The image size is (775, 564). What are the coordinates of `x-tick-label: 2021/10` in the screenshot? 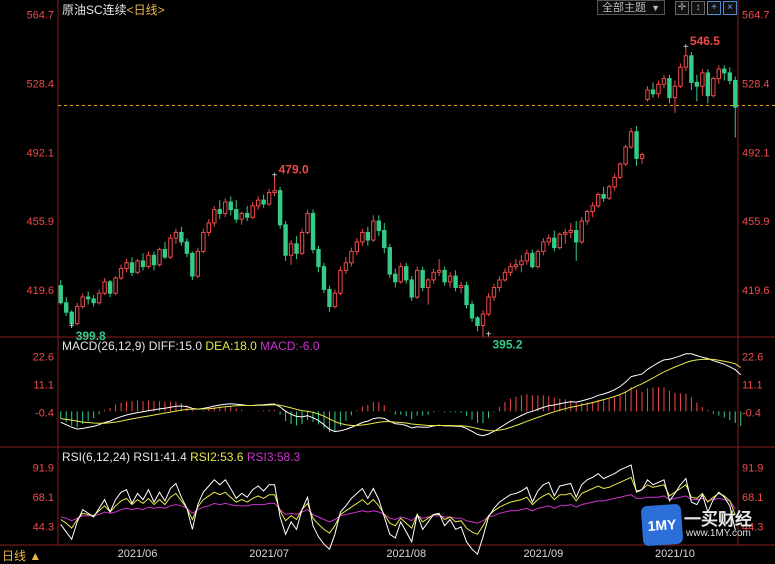 It's located at (675, 554).